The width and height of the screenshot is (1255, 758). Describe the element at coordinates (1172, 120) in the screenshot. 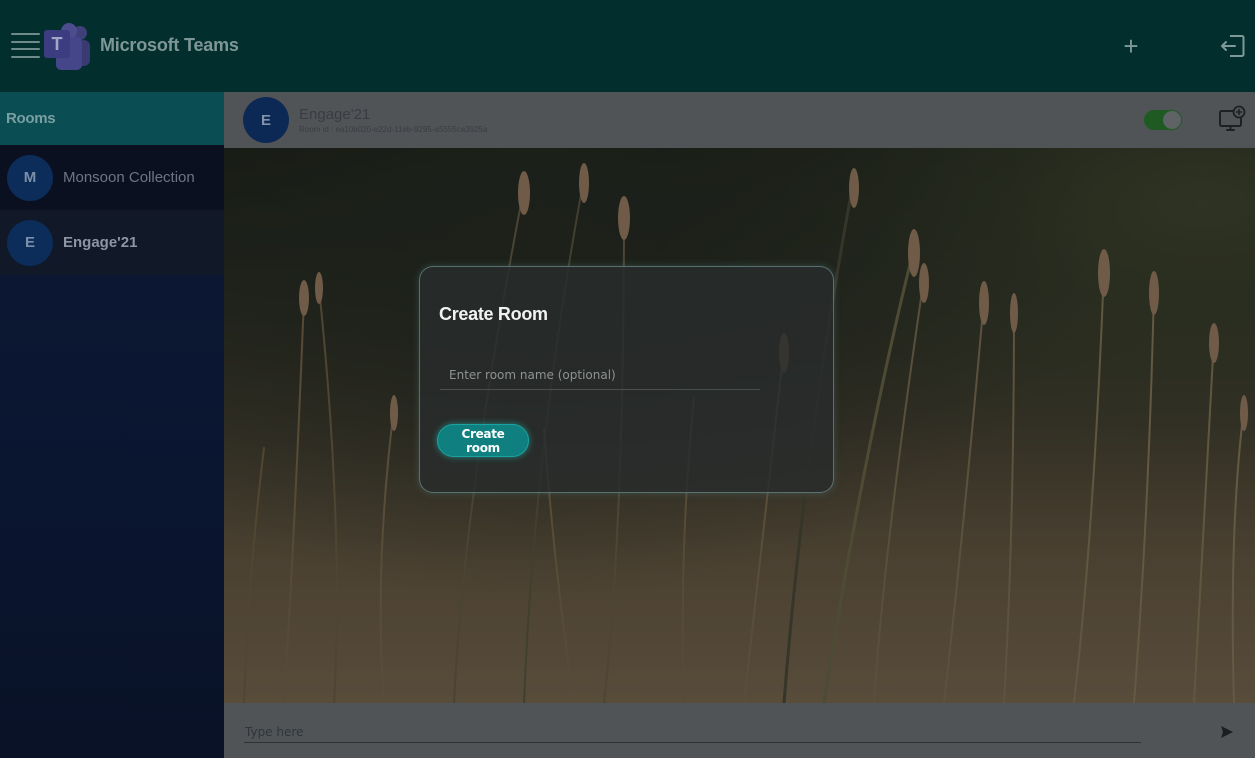

I see `toggle-knob` at that location.